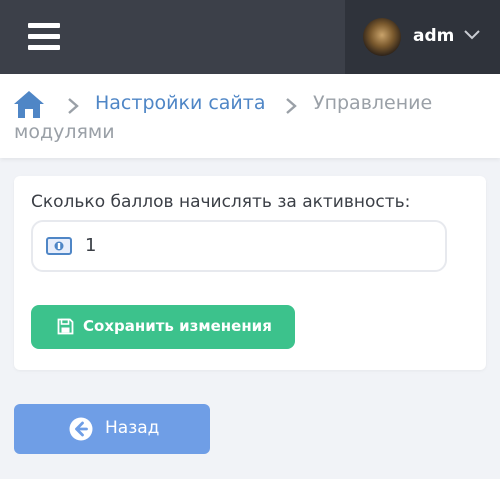  I want to click on breadcrumb-current: Управление, so click(373, 103).